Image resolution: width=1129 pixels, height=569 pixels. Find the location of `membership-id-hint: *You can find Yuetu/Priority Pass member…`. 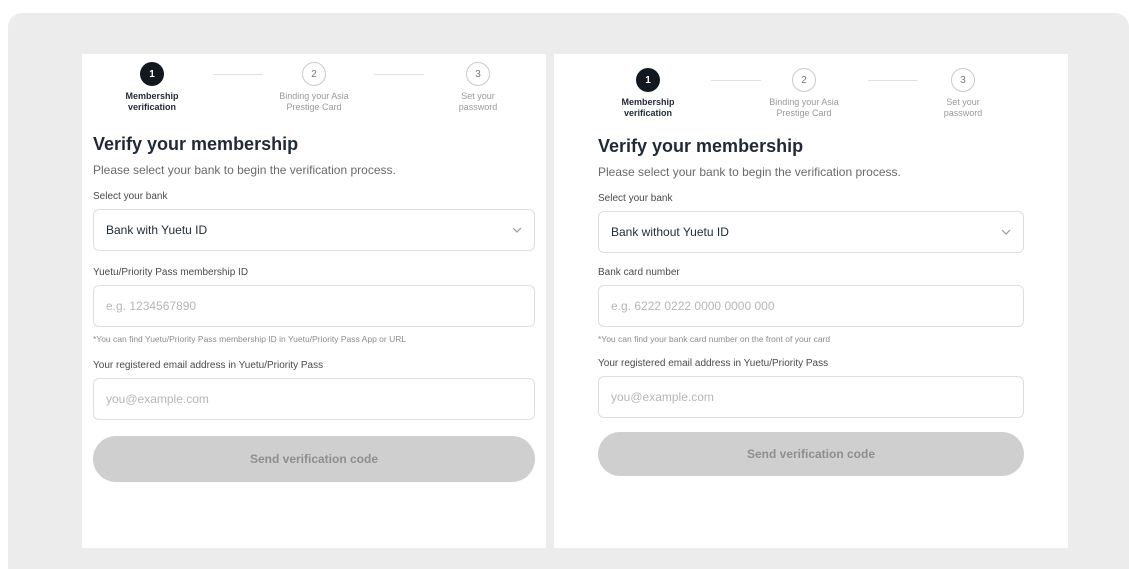

membership-id-hint: *You can find Yuetu/Priority Pass member… is located at coordinates (250, 339).